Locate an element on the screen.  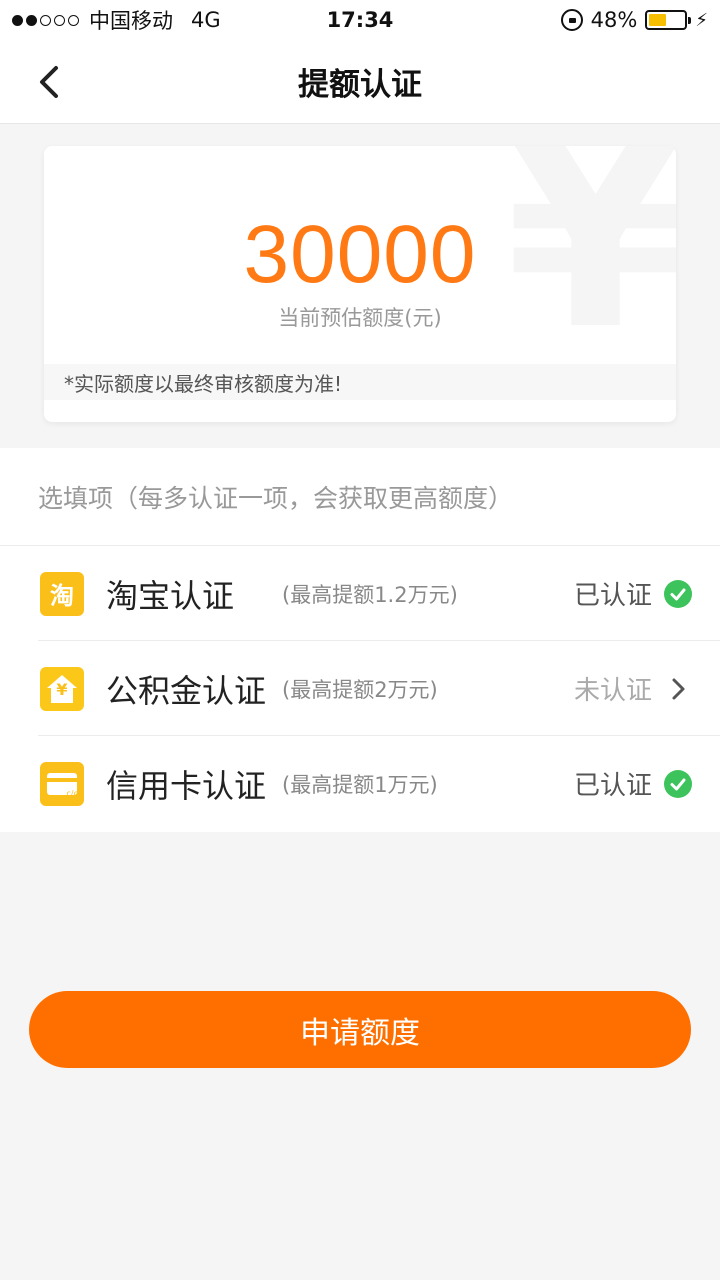
verify-item-taobao: 淘 淘宝认证 (最高提额1.2万元) 已认证 is located at coordinates (360, 593).